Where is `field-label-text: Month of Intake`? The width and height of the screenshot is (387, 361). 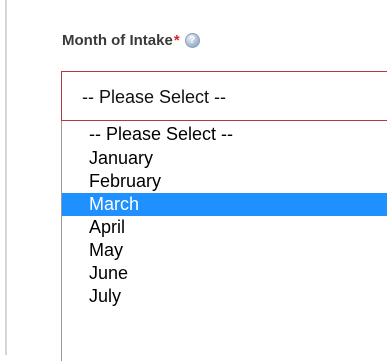 field-label-text: Month of Intake is located at coordinates (117, 40).